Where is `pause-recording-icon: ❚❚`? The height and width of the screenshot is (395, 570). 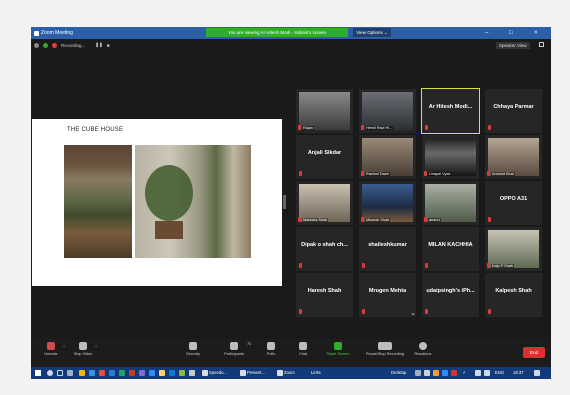 pause-recording-icon: ❚❚ is located at coordinates (99, 45).